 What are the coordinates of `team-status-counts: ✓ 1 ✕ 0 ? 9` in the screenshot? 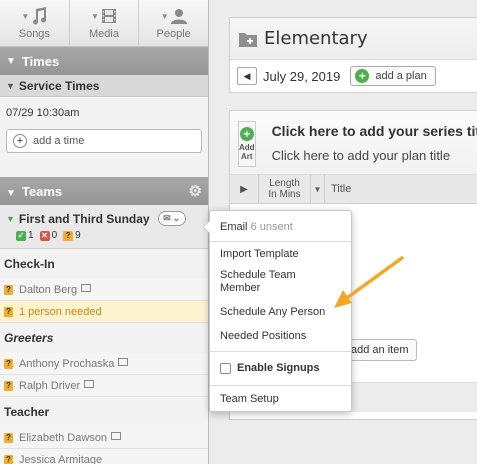 It's located at (104, 235).